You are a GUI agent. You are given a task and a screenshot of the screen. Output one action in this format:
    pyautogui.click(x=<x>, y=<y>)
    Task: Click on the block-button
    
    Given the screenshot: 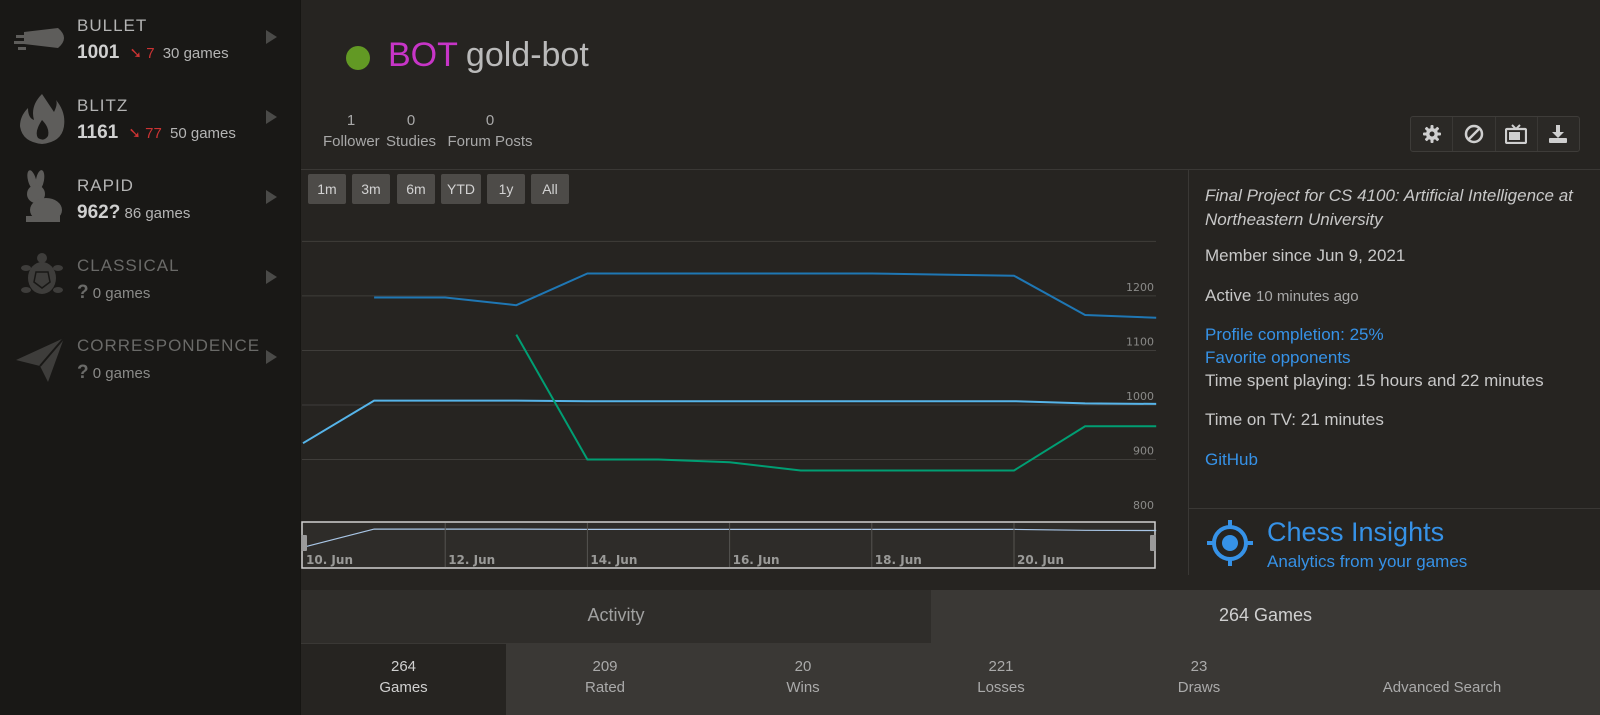 What is the action you would take?
    pyautogui.click(x=1474, y=134)
    